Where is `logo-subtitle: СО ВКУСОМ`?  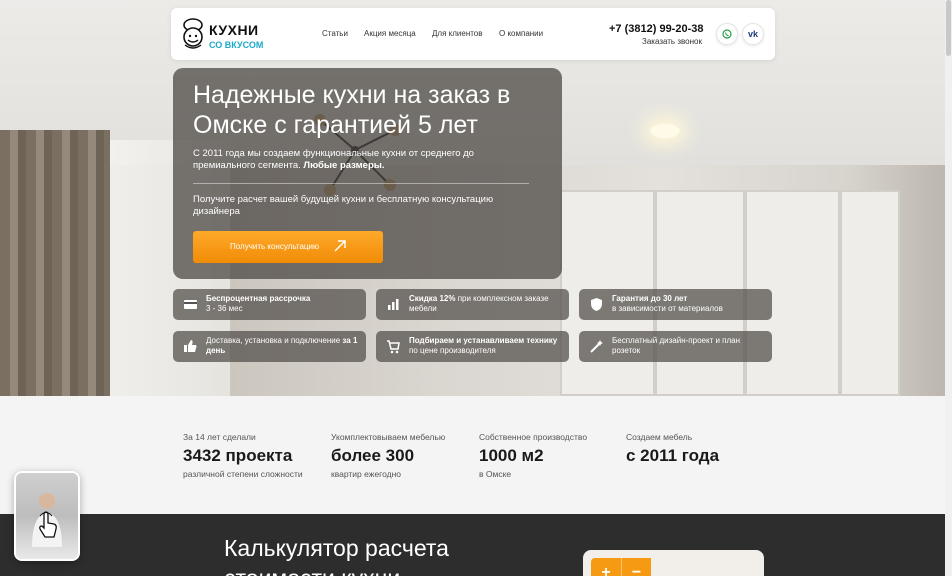
logo-subtitle: СО ВКУСОМ is located at coordinates (236, 45).